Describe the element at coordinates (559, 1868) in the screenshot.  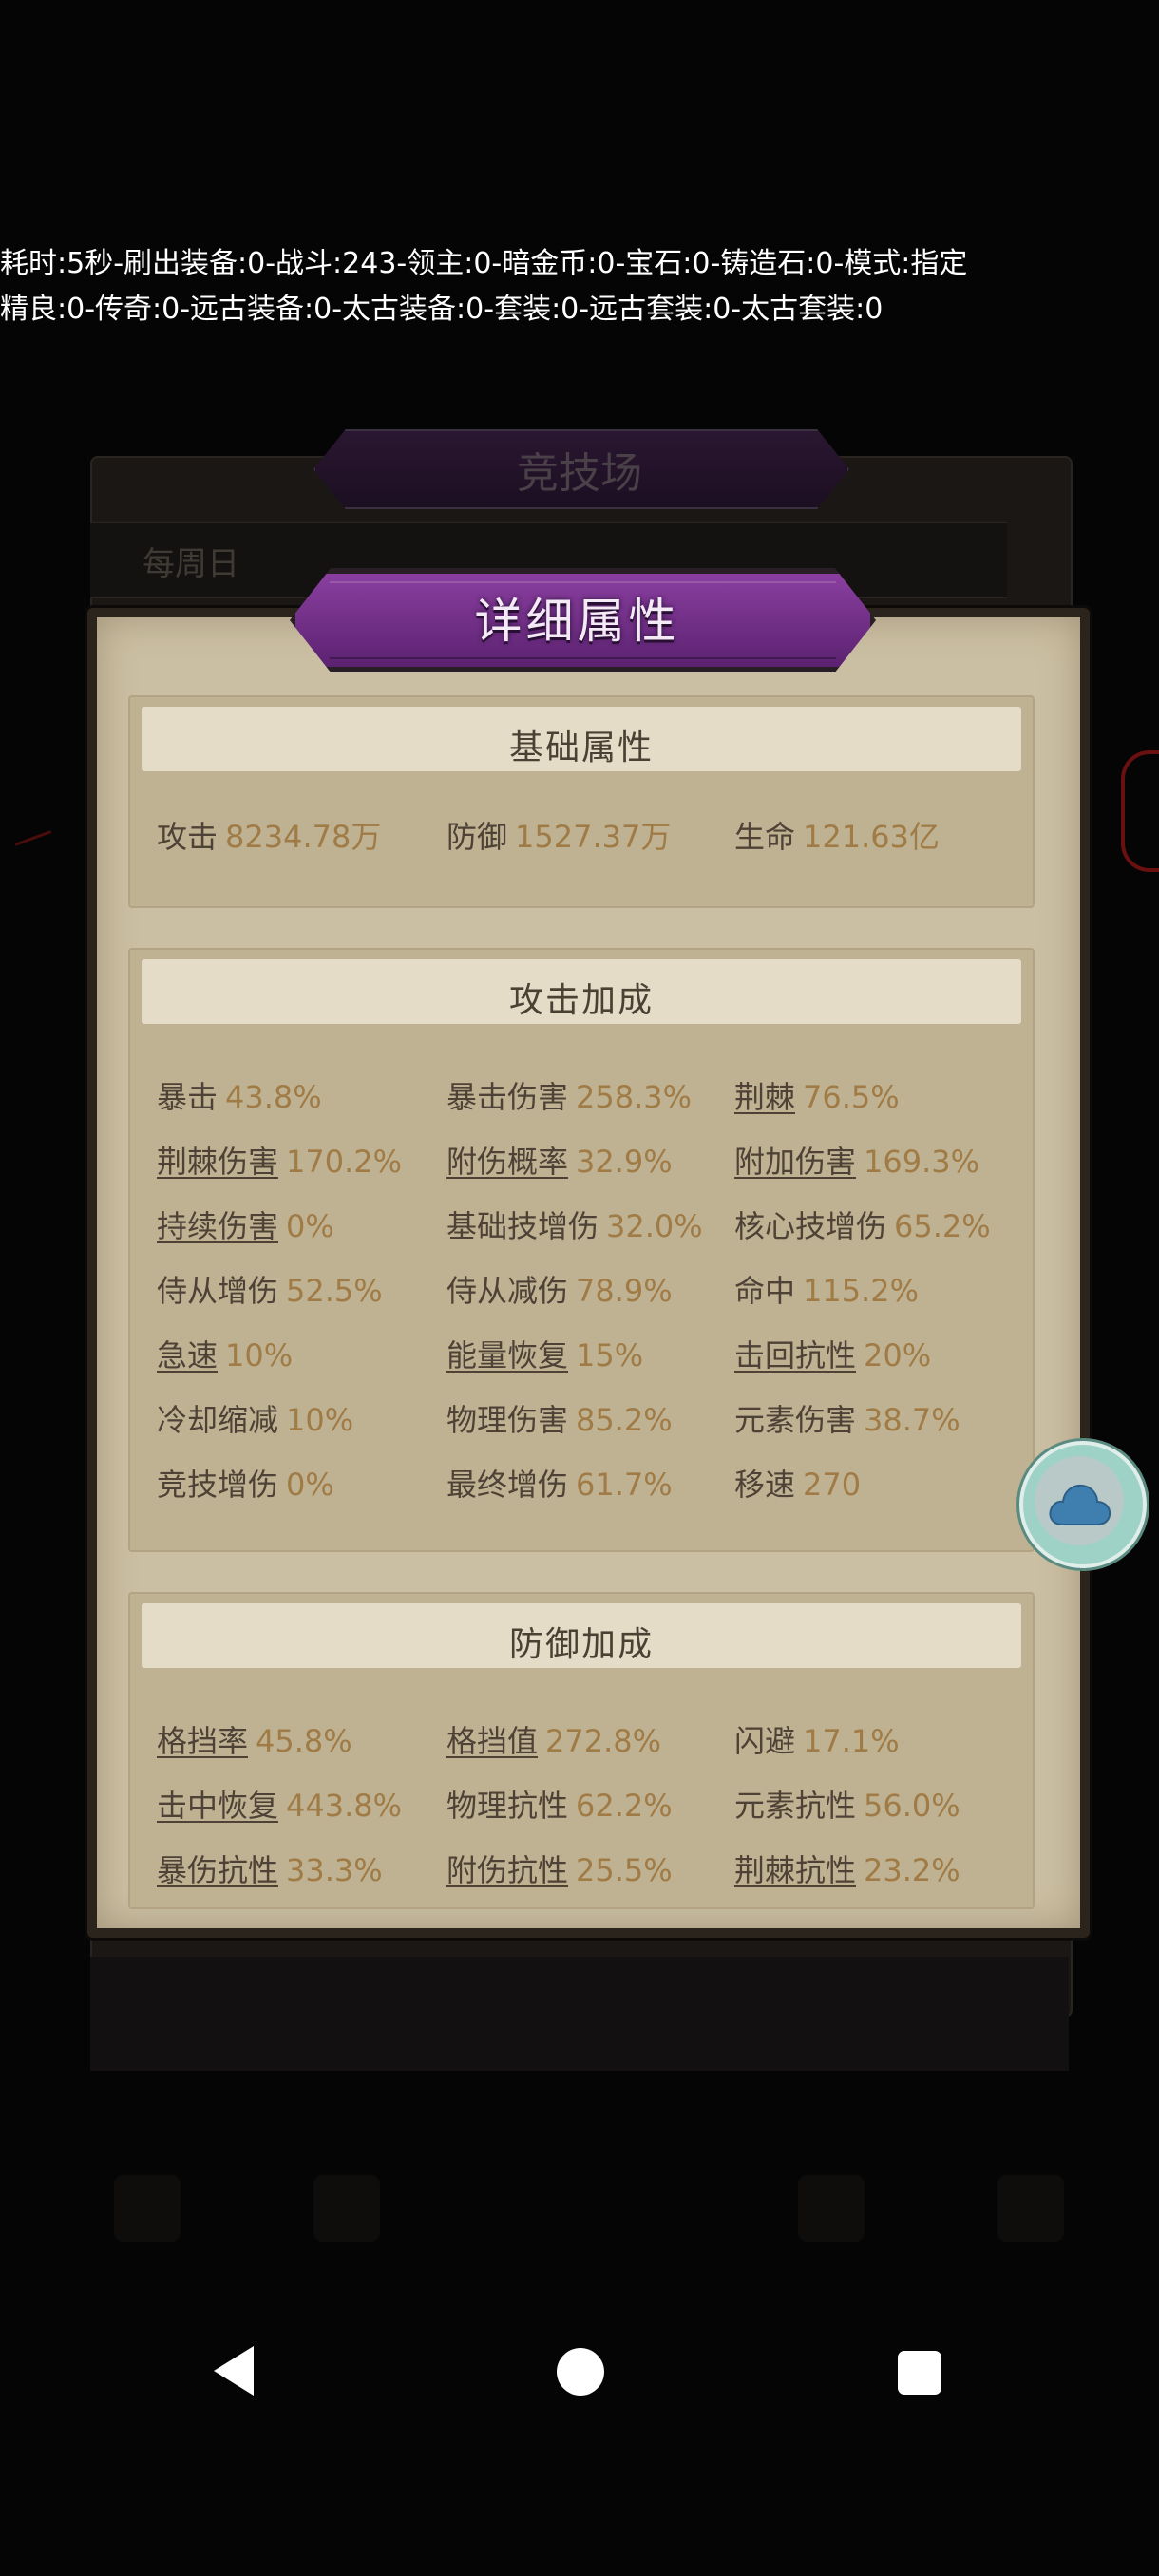
I see `attr-extra-damage-resist: 附伤抗性 25.5%` at that location.